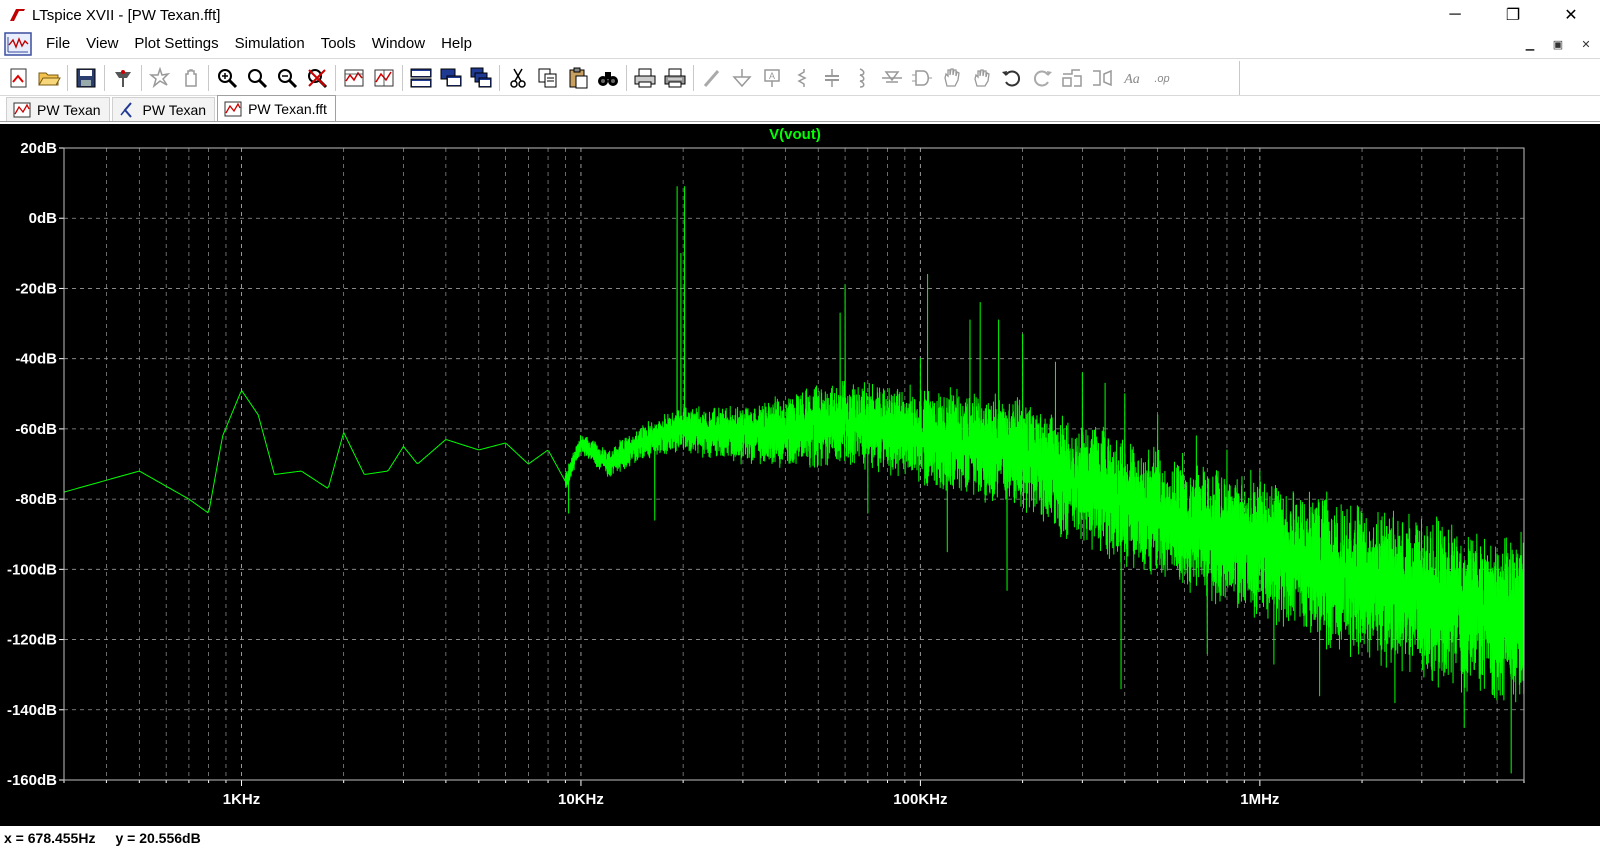 This screenshot has width=1600, height=850. I want to click on control-panel-button, so click(123, 78).